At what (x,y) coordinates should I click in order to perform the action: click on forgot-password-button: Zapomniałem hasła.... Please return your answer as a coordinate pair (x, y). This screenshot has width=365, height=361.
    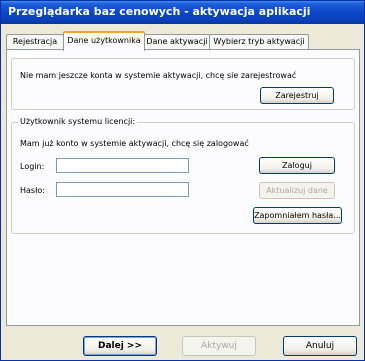
    Looking at the image, I should click on (297, 215).